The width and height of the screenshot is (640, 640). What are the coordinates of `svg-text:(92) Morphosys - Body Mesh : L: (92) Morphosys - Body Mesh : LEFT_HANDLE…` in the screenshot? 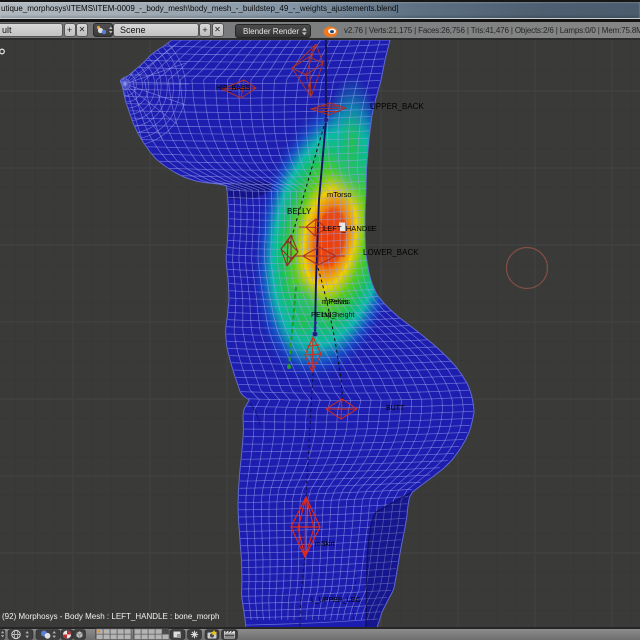 It's located at (110, 616).